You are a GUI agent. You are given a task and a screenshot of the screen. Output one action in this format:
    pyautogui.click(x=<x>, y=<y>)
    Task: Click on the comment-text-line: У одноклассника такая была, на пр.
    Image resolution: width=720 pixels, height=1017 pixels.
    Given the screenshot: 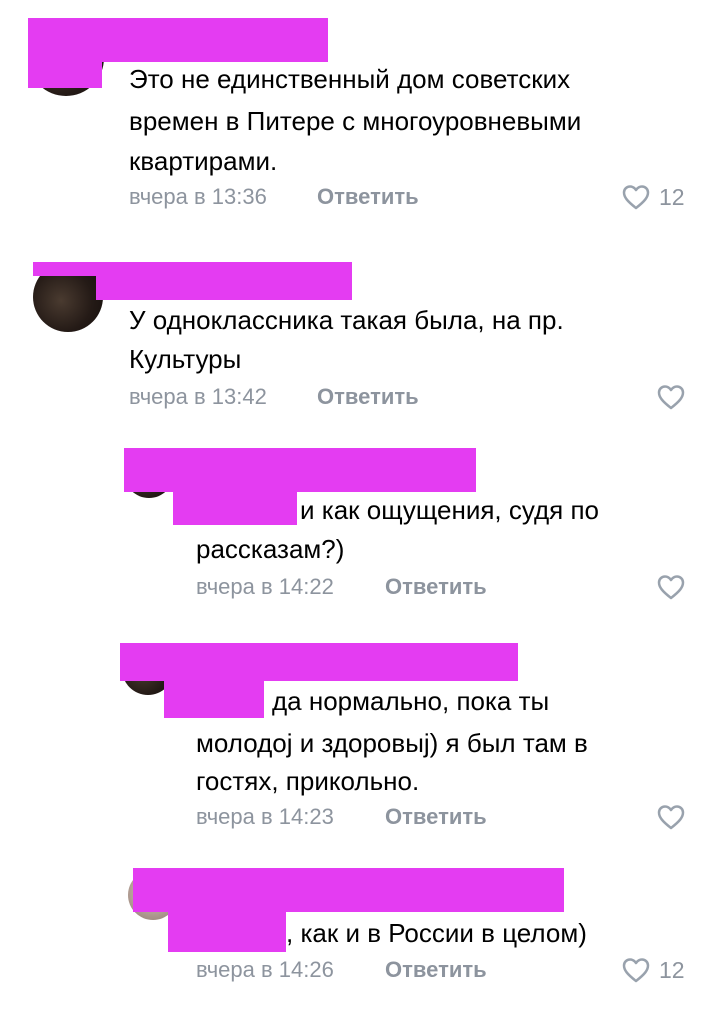 What is the action you would take?
    pyautogui.click(x=346, y=320)
    